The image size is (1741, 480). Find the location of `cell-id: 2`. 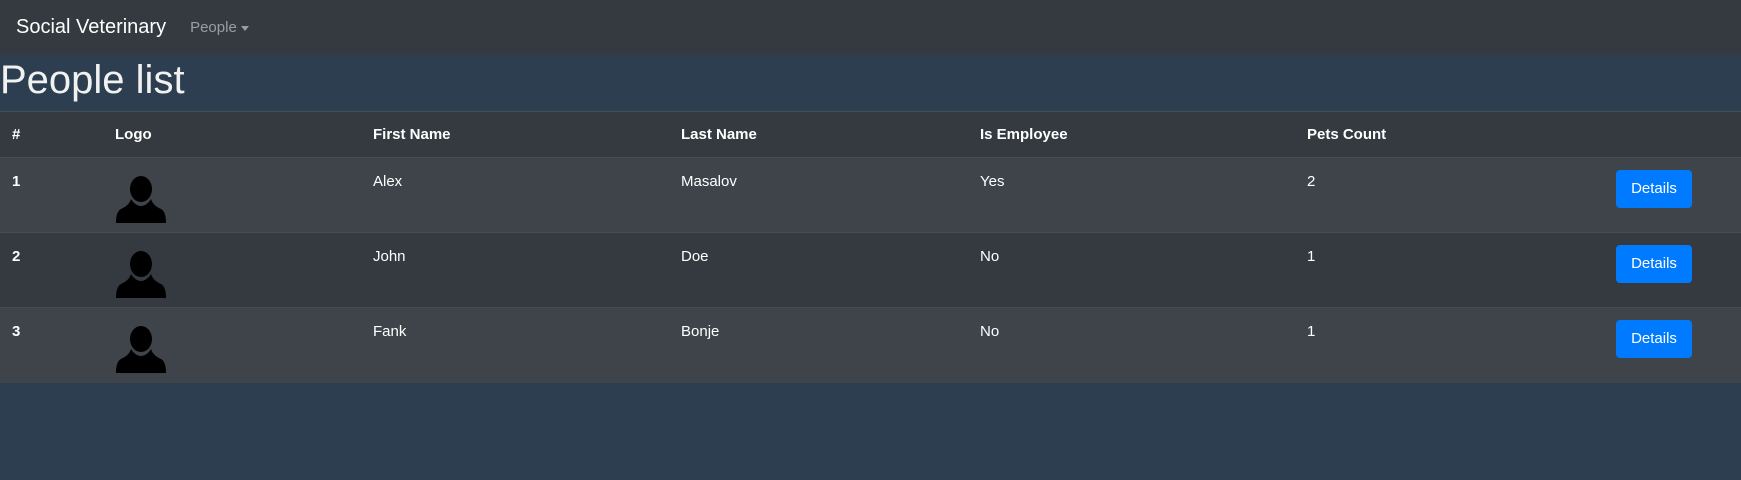

cell-id: 2 is located at coordinates (16, 256).